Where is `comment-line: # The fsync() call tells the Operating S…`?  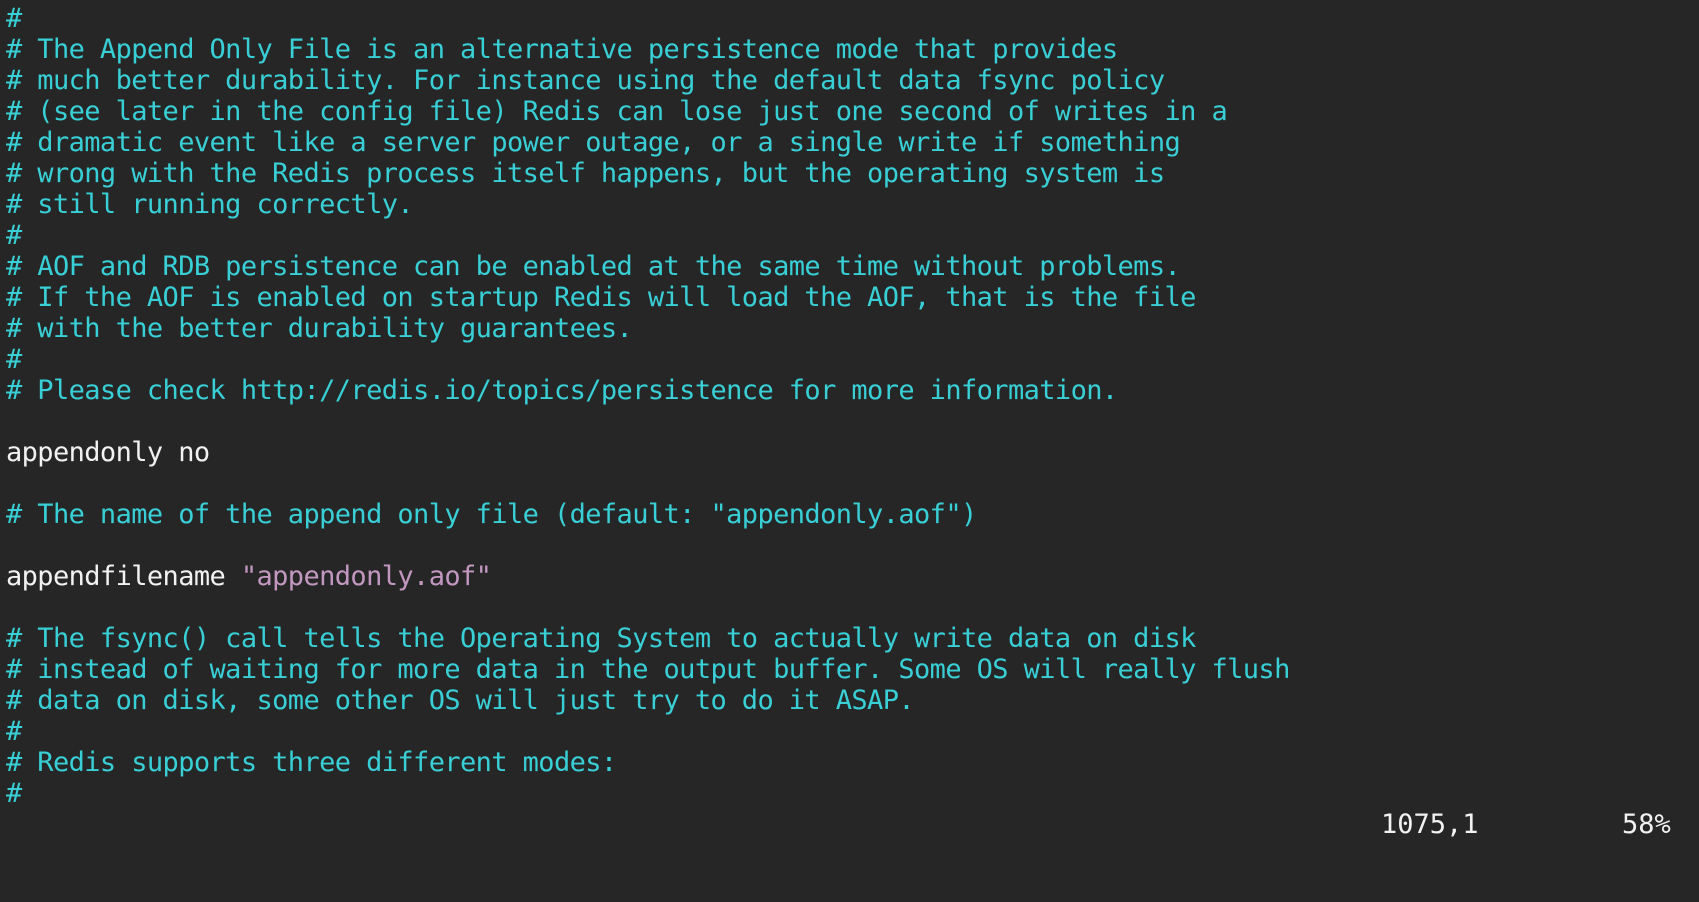 comment-line: # The fsync() call tells the Operating S… is located at coordinates (601, 638).